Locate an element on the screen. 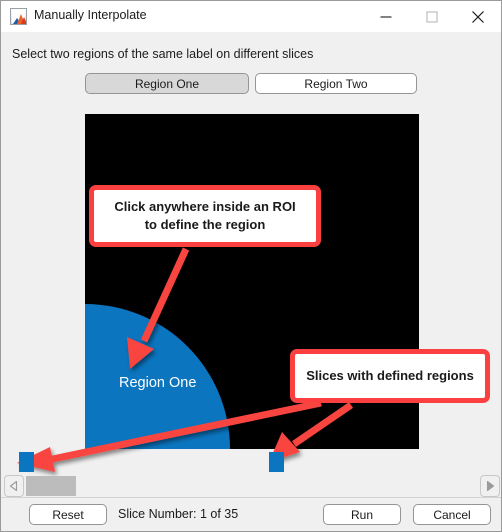  roi-region-label: Region One is located at coordinates (158, 383).